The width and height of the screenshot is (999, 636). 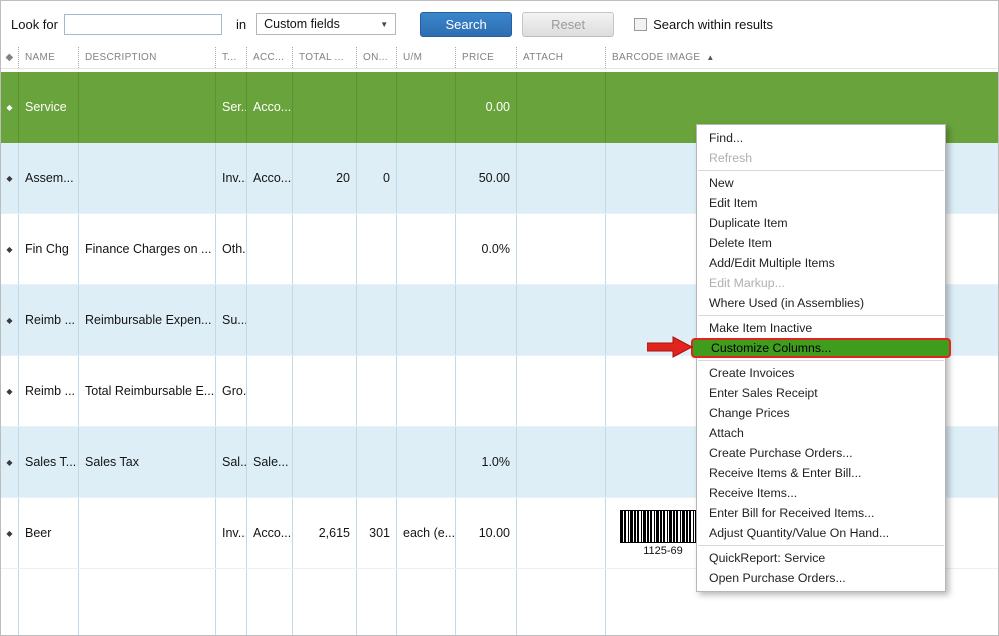 What do you see at coordinates (241, 24) in the screenshot?
I see `in-label: in` at bounding box center [241, 24].